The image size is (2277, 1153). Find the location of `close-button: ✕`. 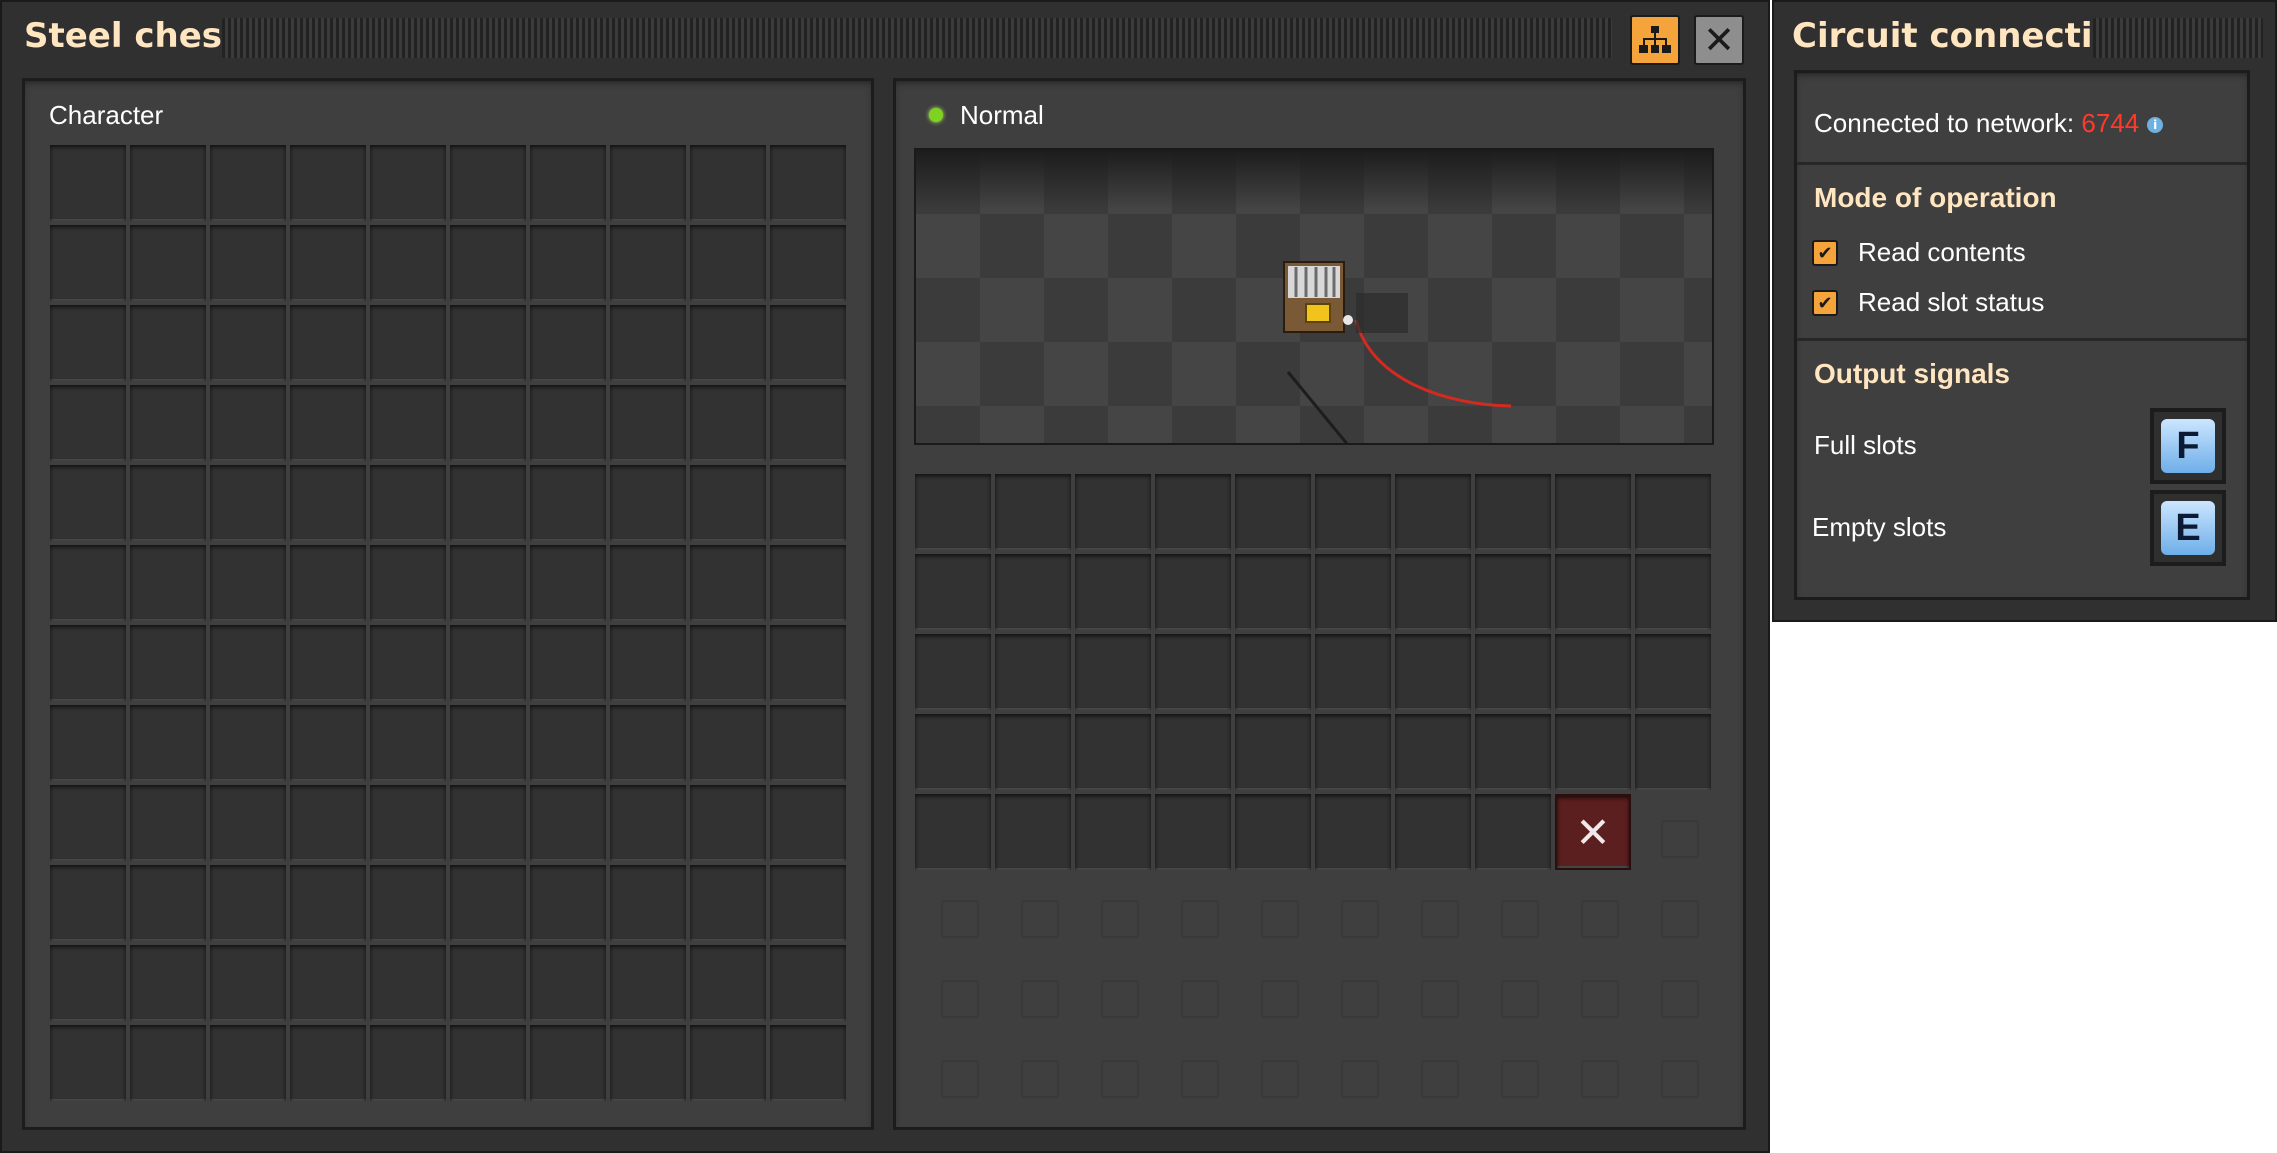

close-button: ✕ is located at coordinates (1719, 40).